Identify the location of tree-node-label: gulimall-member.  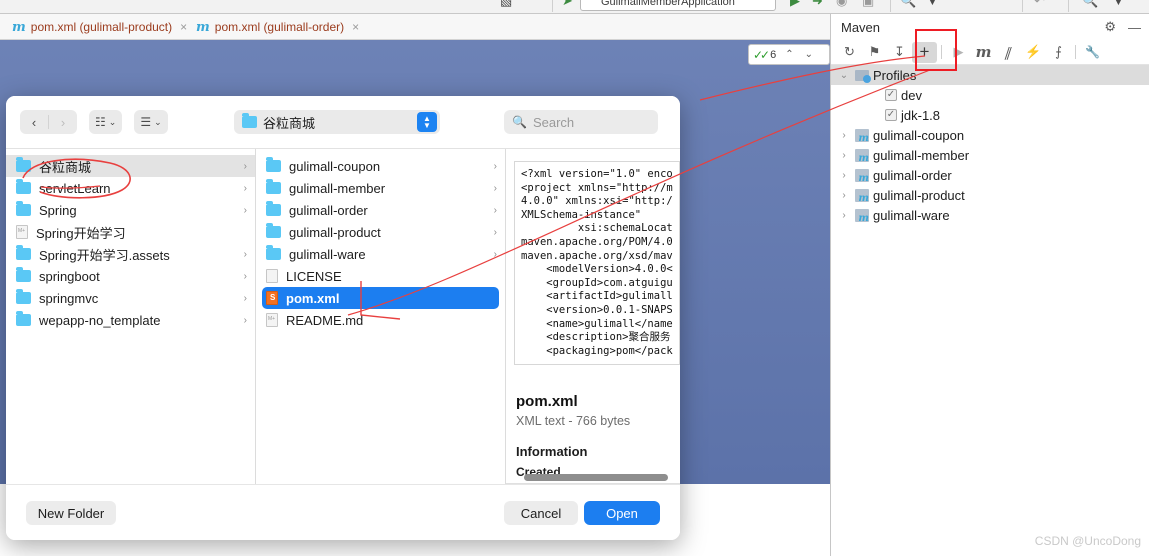
(921, 155).